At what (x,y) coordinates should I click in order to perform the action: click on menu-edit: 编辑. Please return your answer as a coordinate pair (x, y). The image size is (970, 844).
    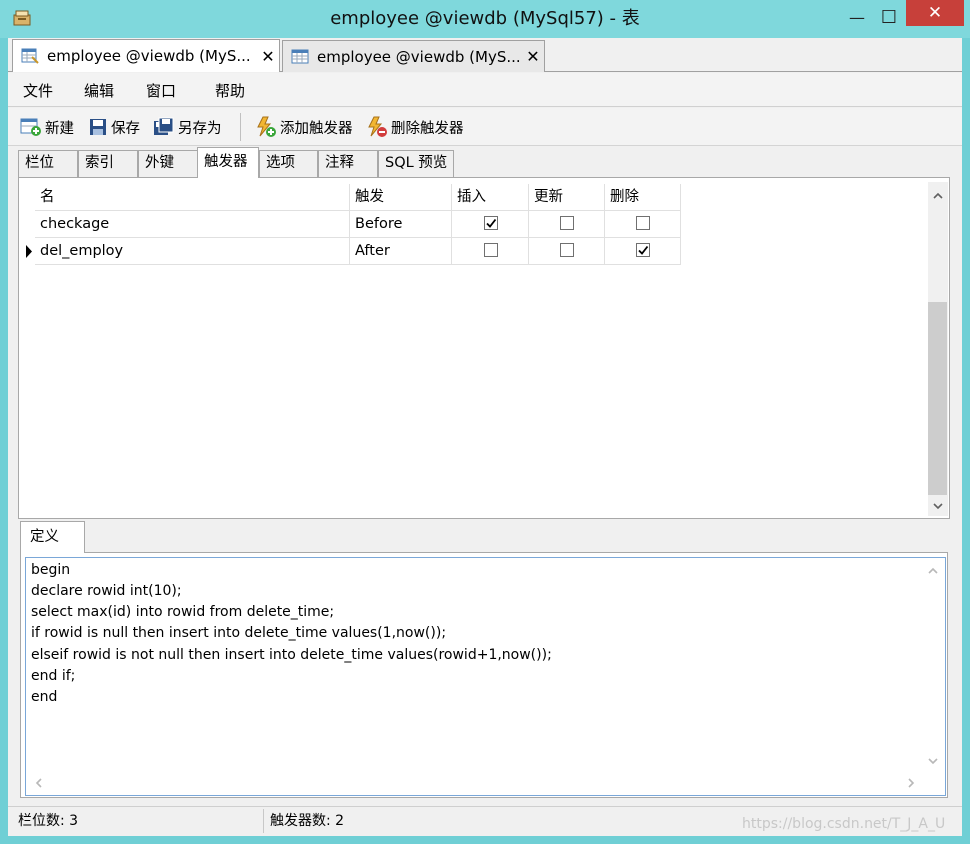
    Looking at the image, I should click on (99, 91).